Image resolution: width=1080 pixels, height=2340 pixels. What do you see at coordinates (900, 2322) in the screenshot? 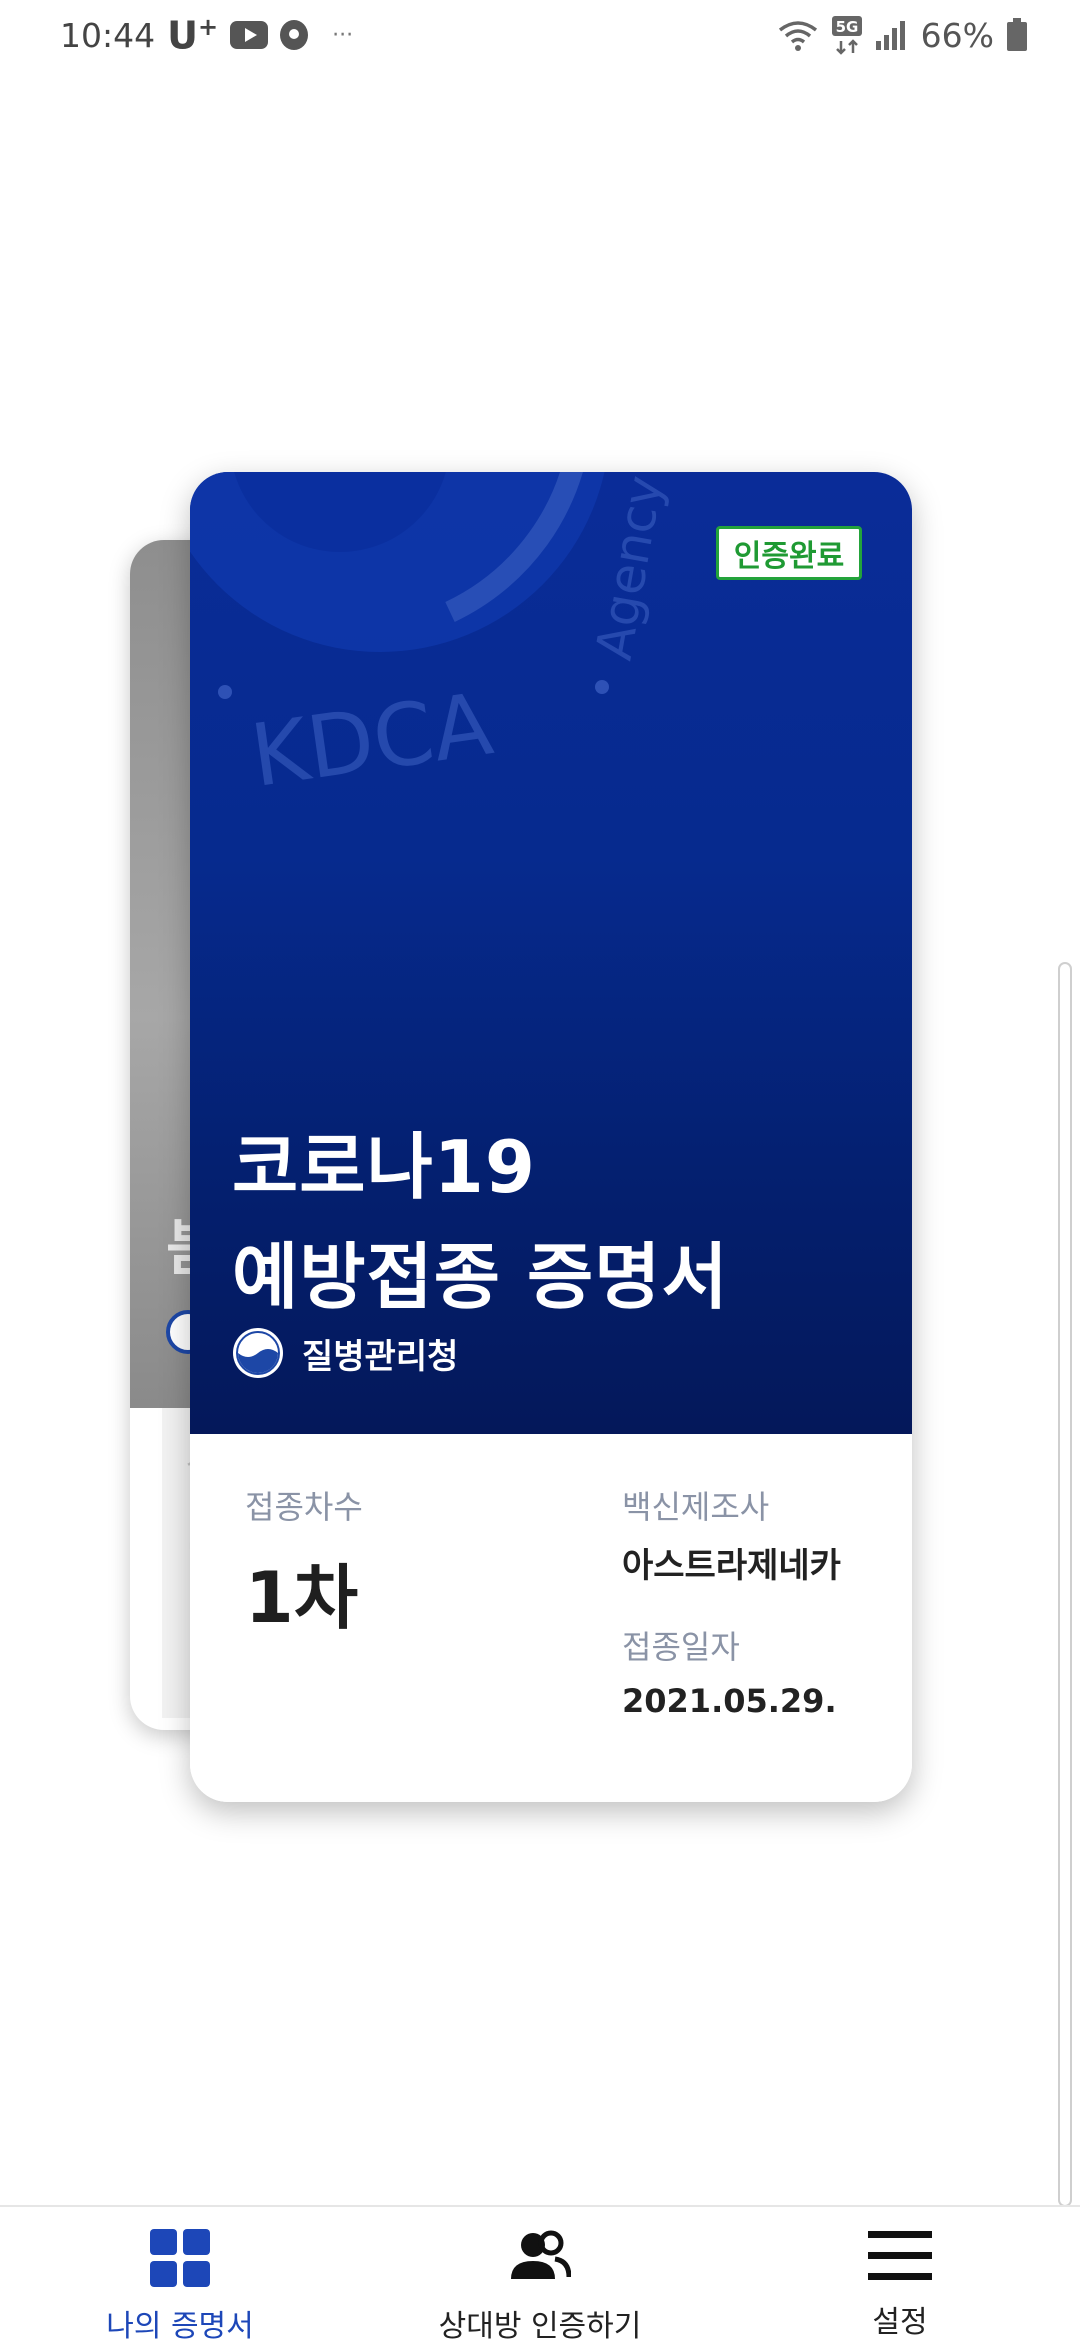
I see `nav-label: 설정` at bounding box center [900, 2322].